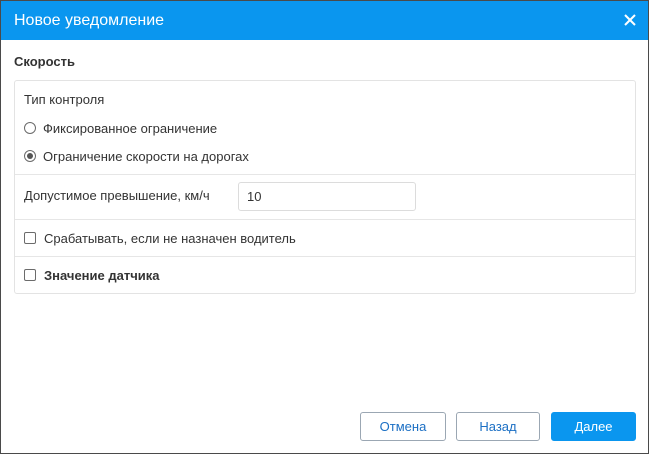  What do you see at coordinates (130, 128) in the screenshot?
I see `radio-label: Фиксированное ограничение` at bounding box center [130, 128].